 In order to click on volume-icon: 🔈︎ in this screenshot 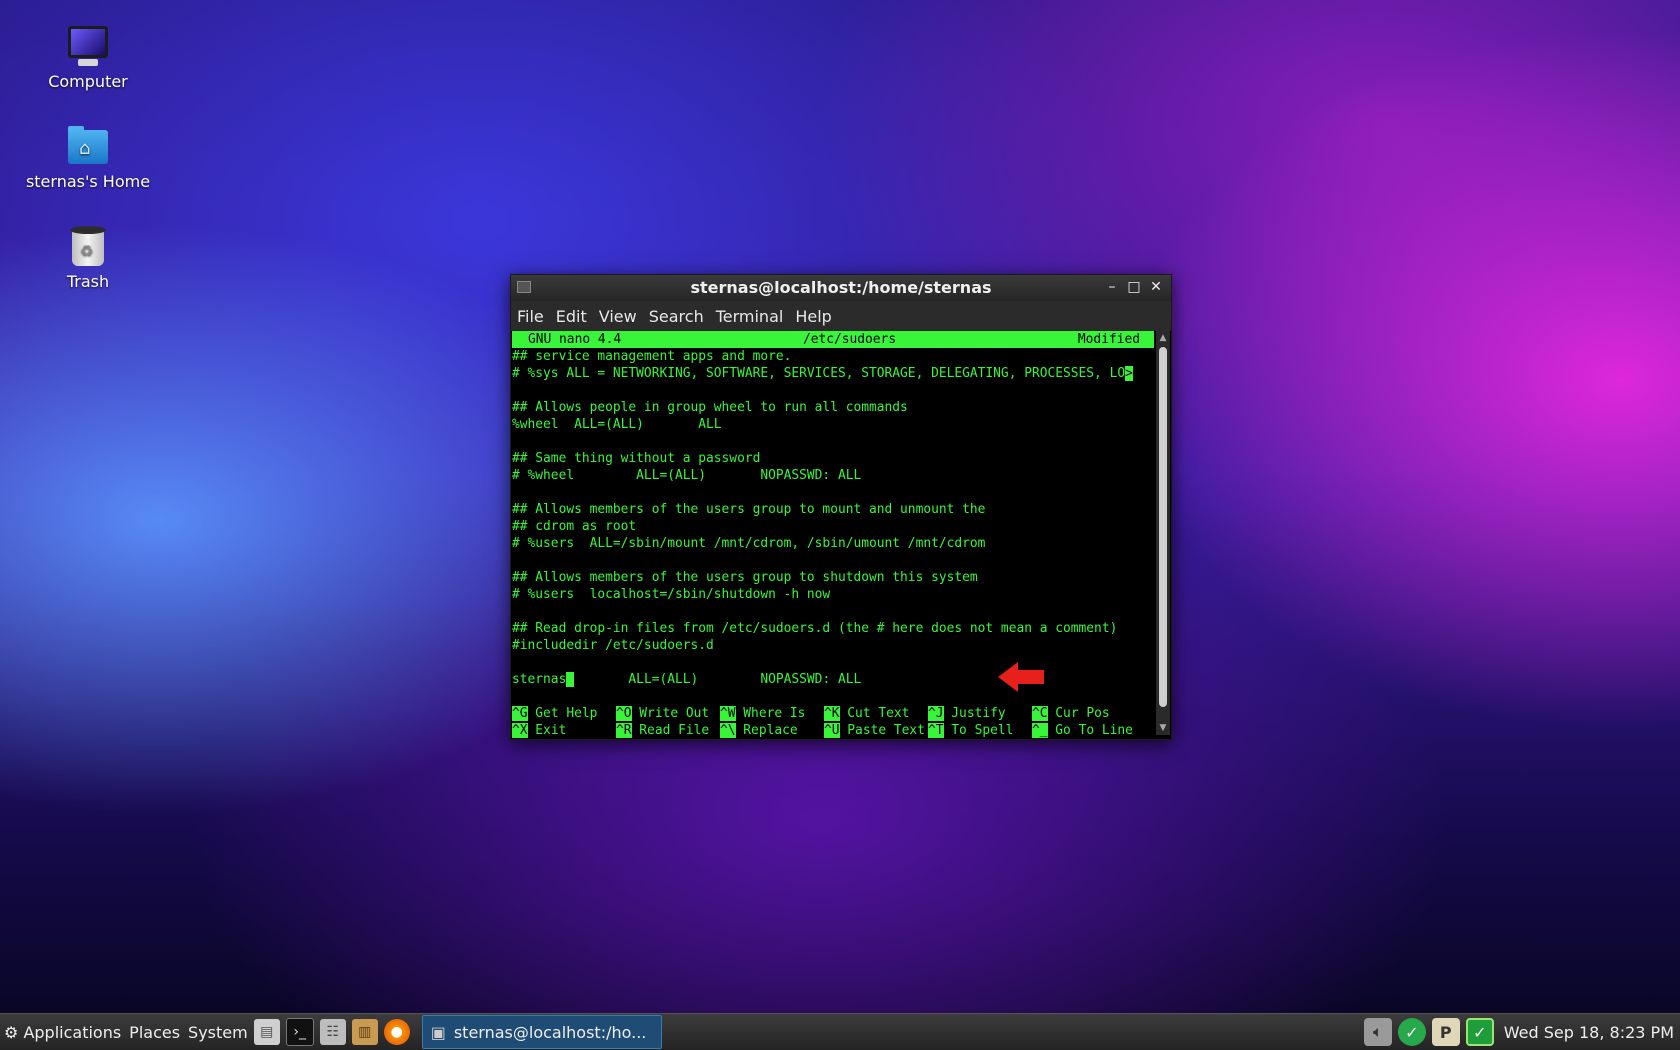, I will do `click(1377, 1032)`.